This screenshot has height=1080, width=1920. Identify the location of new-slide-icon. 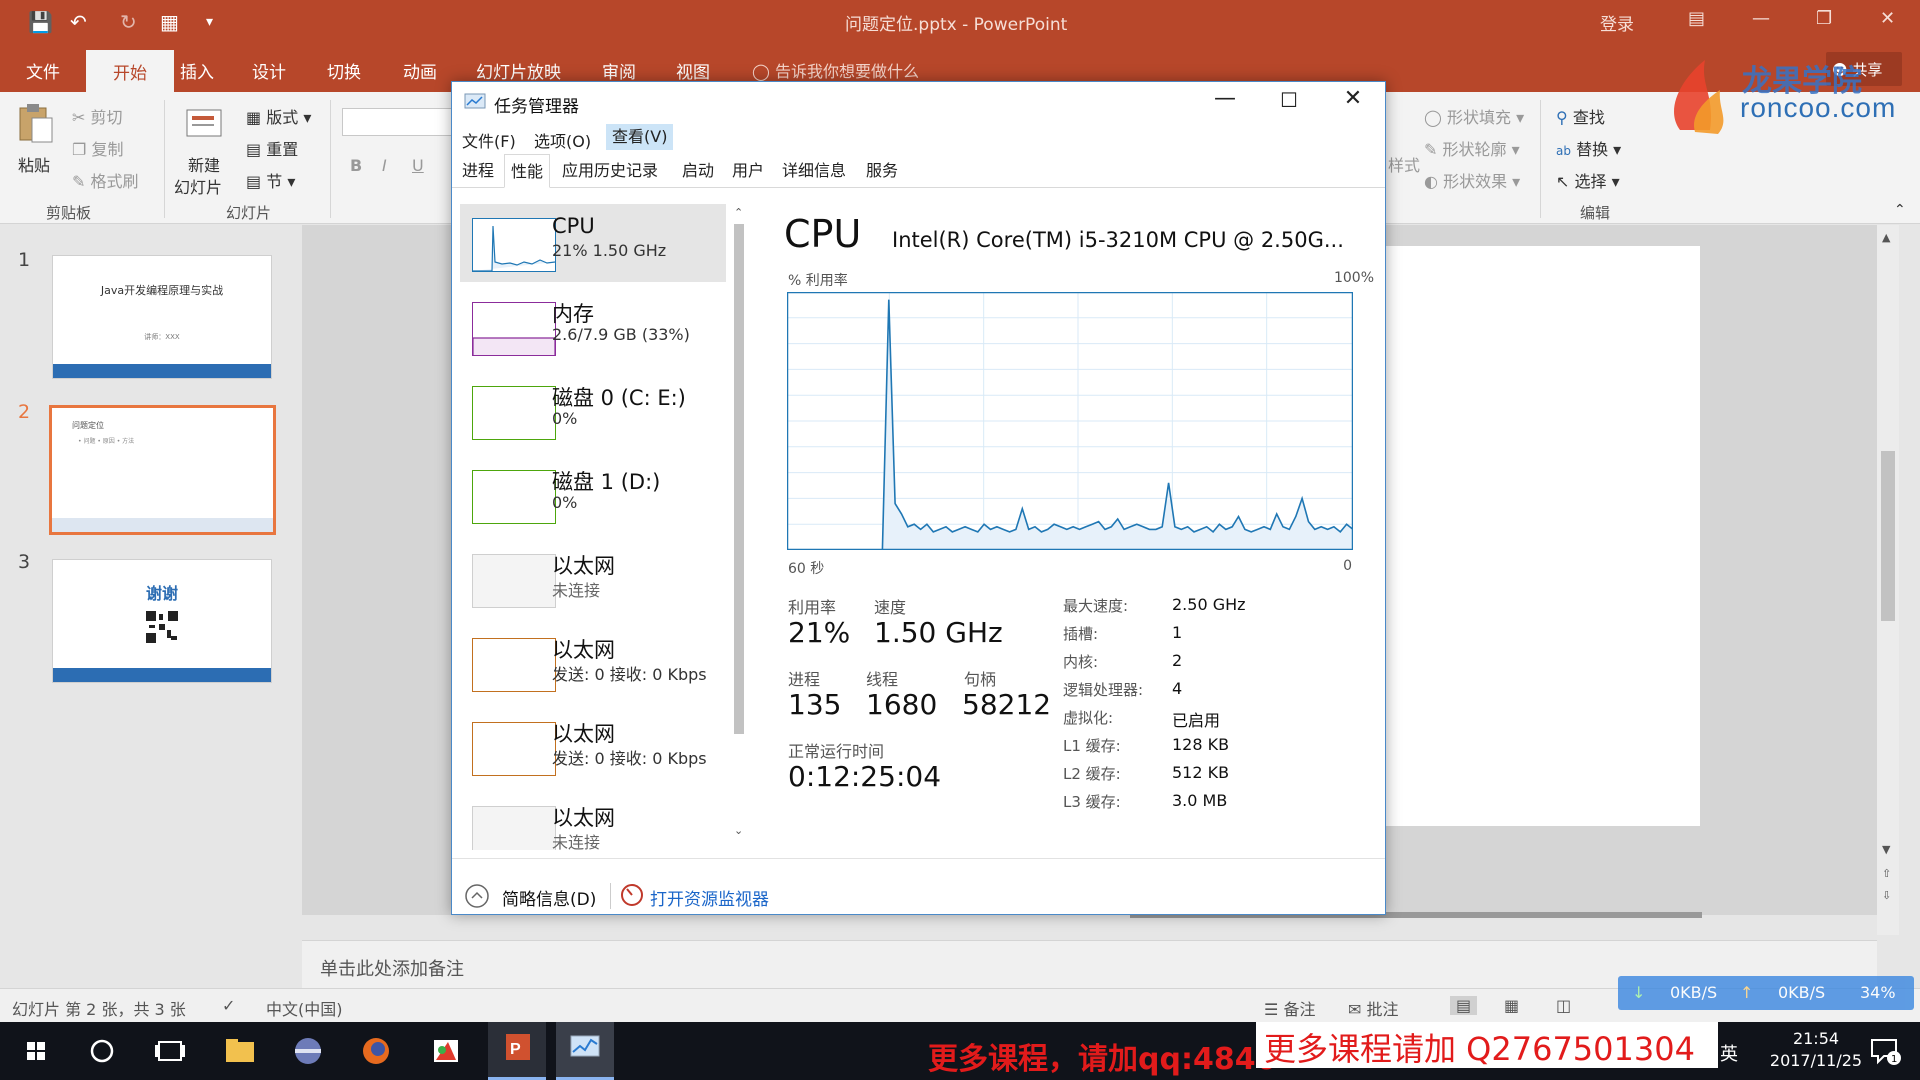
(204, 124).